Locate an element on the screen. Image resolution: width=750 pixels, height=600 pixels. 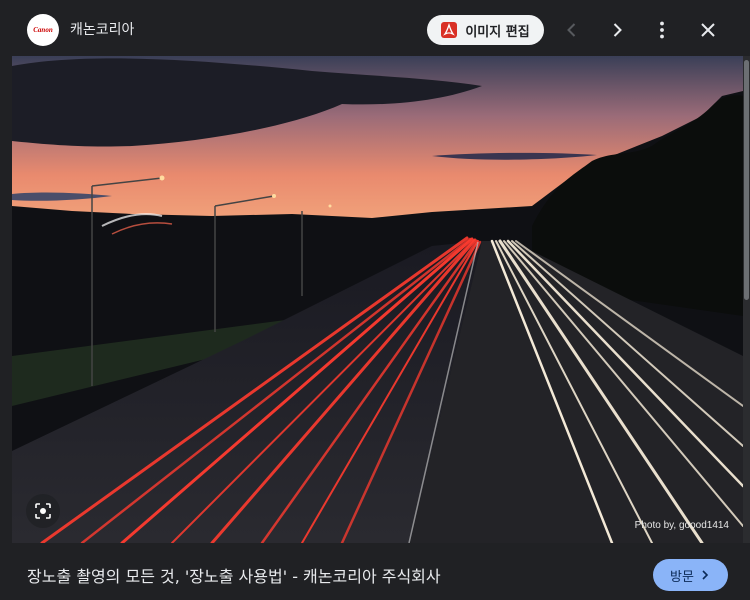
photo-credit: Photo by, goood1414 is located at coordinates (681, 525).